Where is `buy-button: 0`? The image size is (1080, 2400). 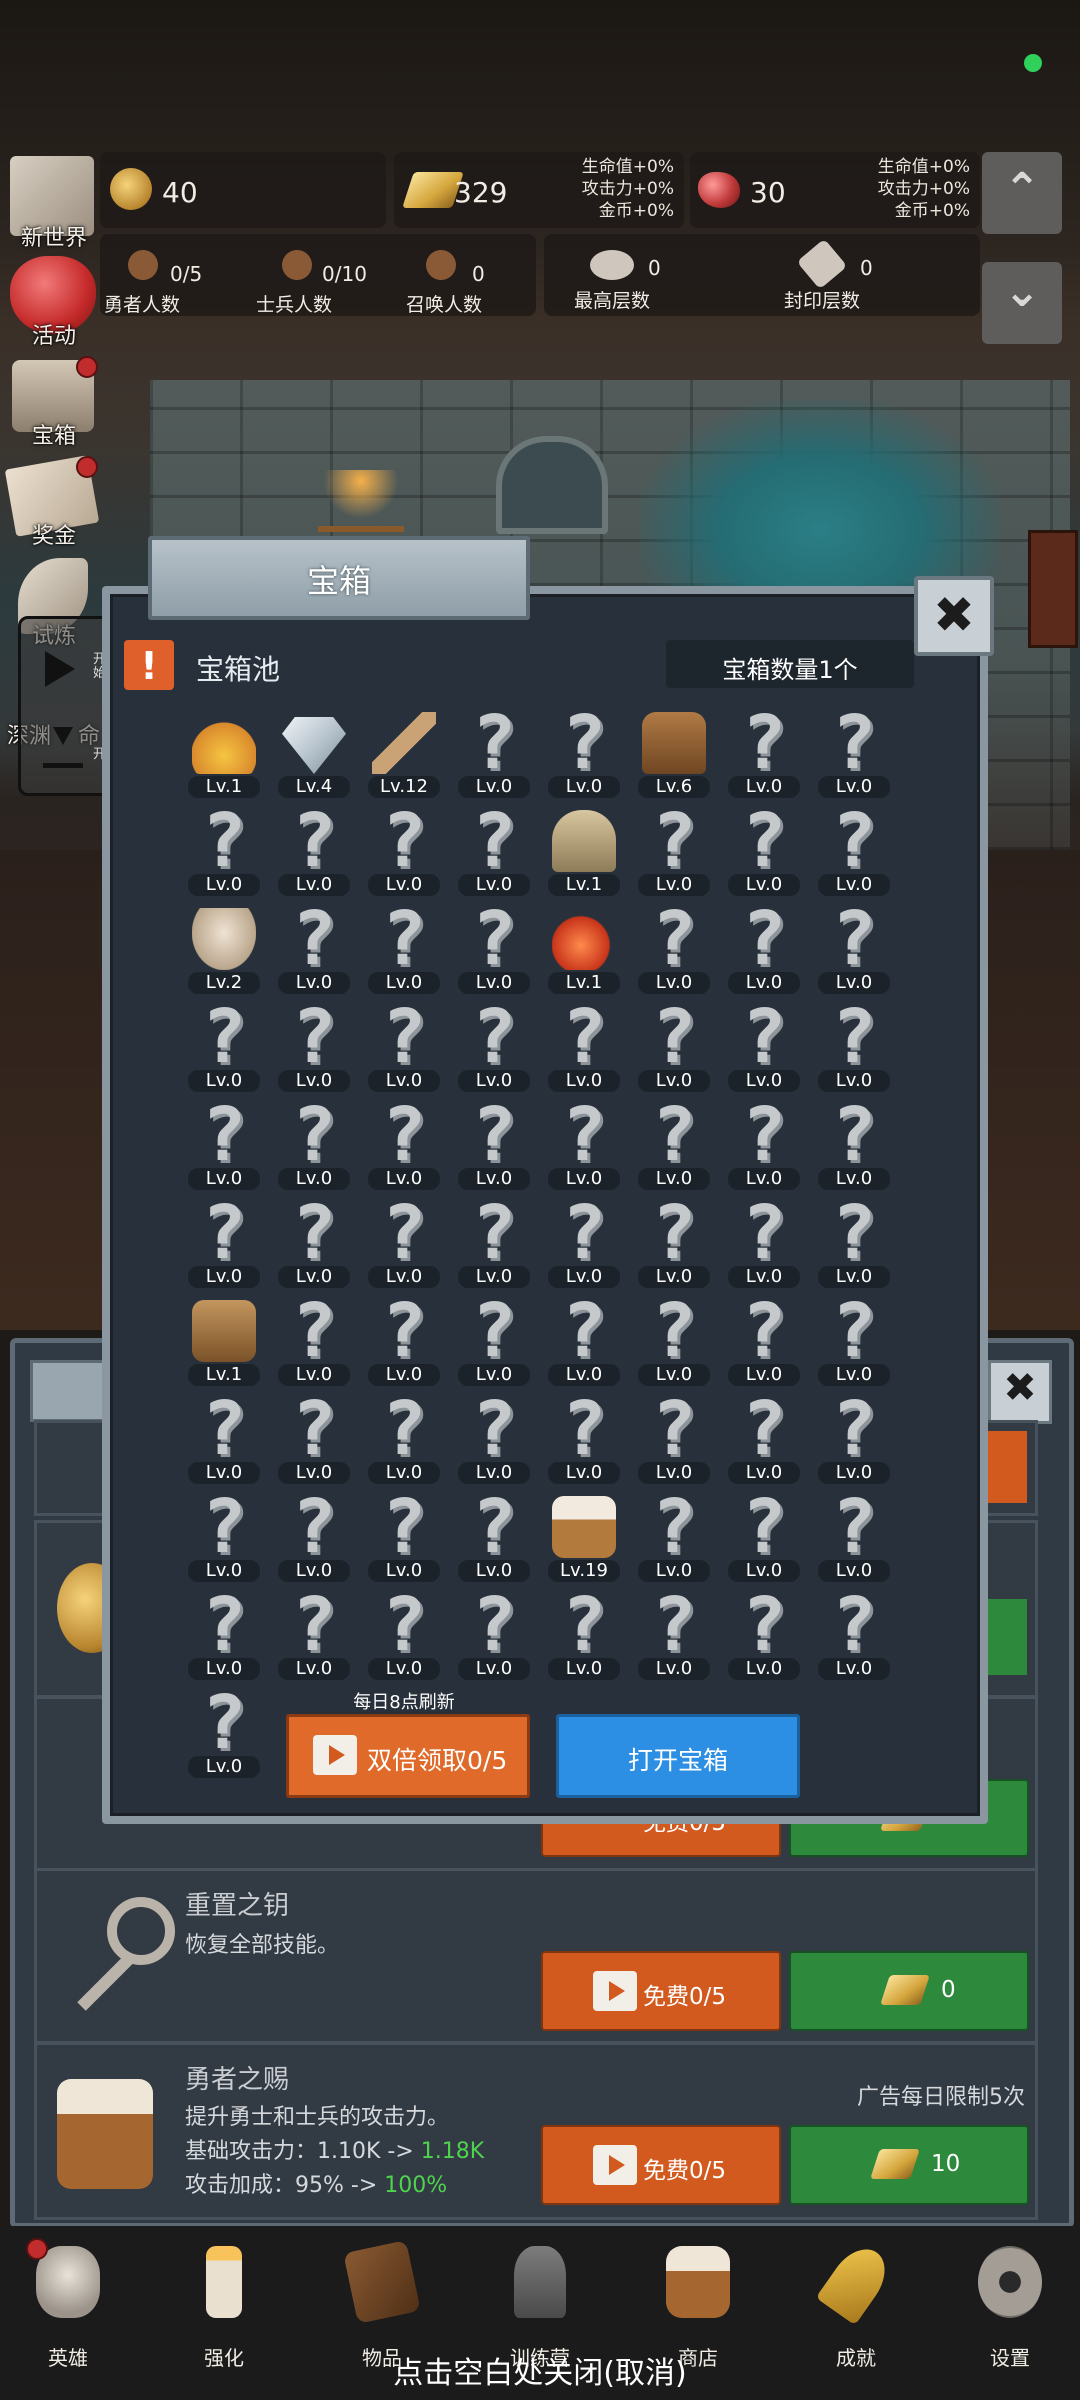 buy-button: 0 is located at coordinates (909, 1991).